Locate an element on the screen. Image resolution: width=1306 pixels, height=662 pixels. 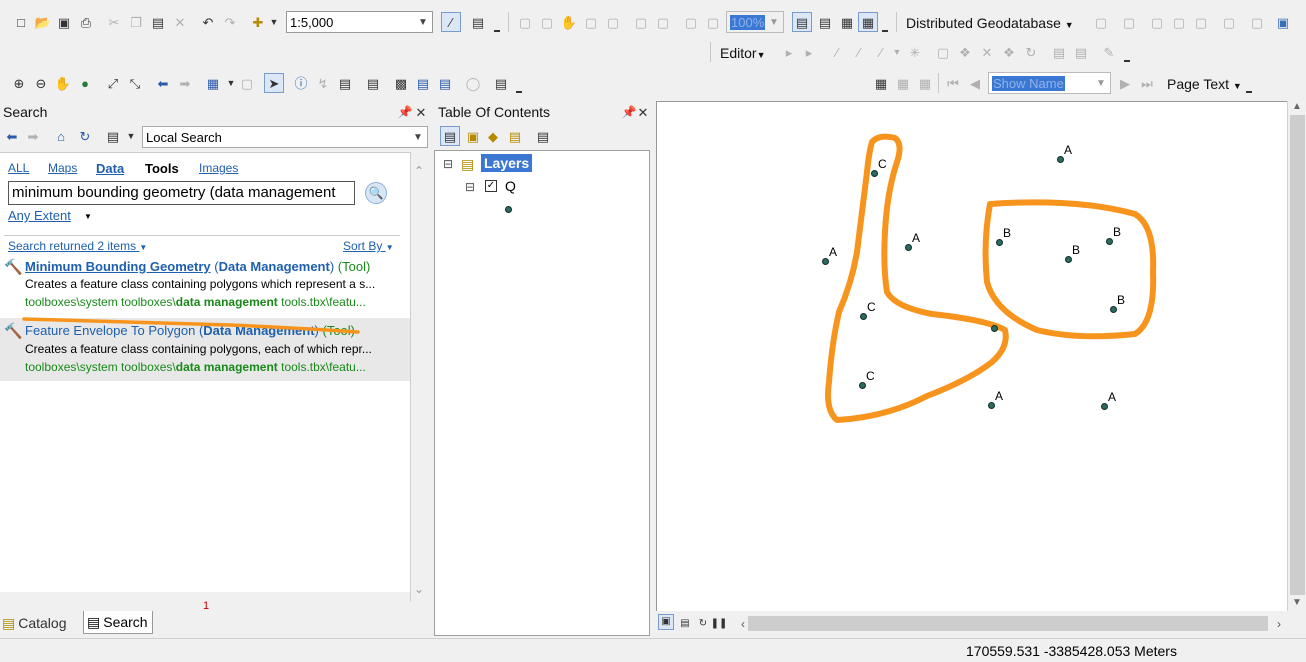
page-table-icon: ▦ is located at coordinates (925, 83).